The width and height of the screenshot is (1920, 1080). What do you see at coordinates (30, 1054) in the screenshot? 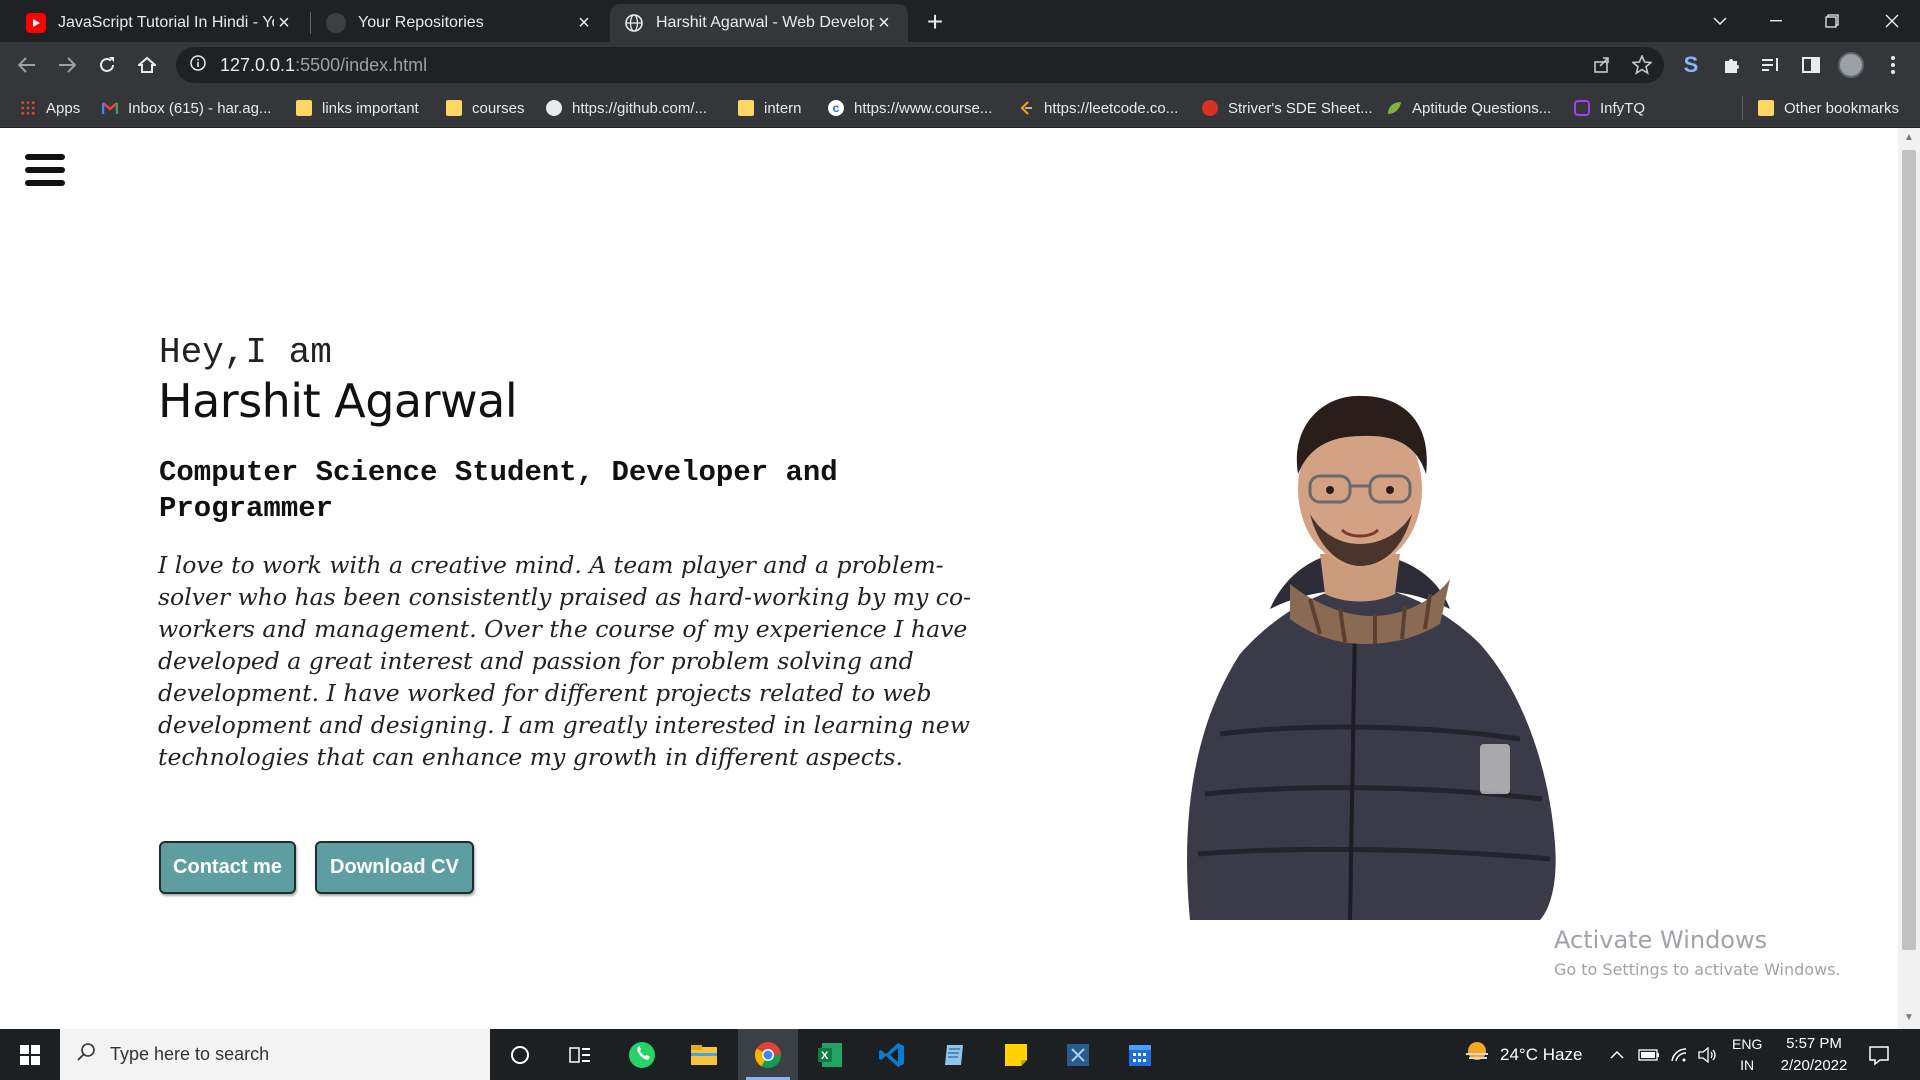
I see `windows-start-icon` at bounding box center [30, 1054].